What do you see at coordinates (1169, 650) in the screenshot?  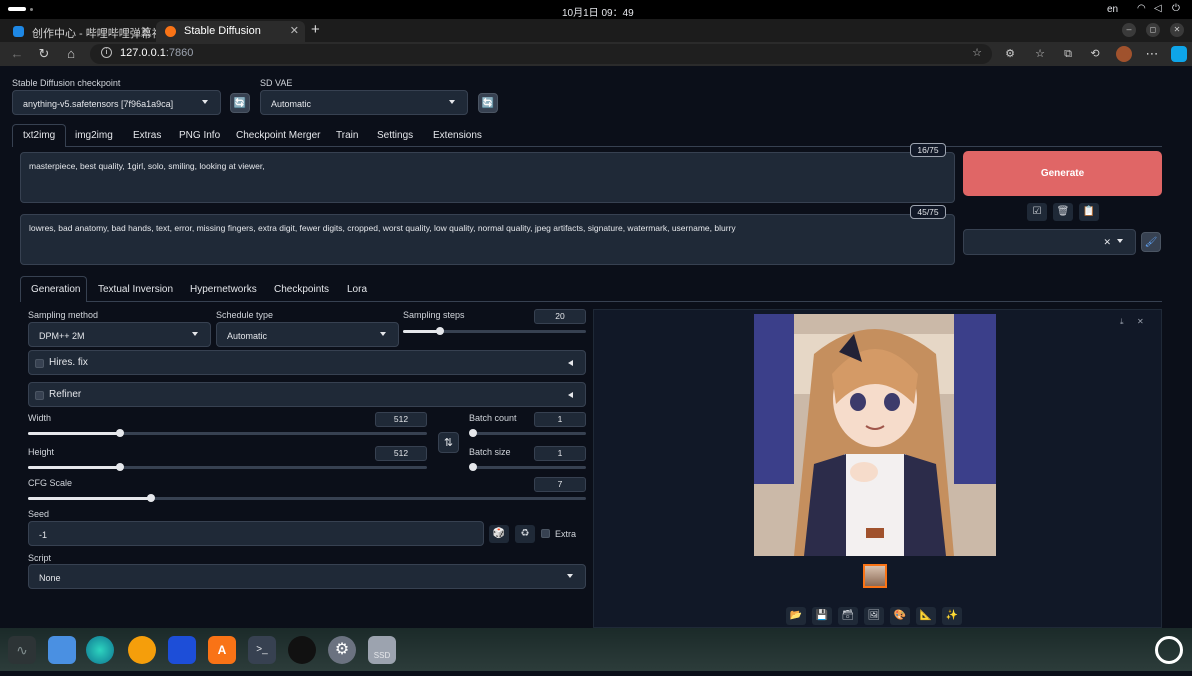 I see `show-apps-icon` at bounding box center [1169, 650].